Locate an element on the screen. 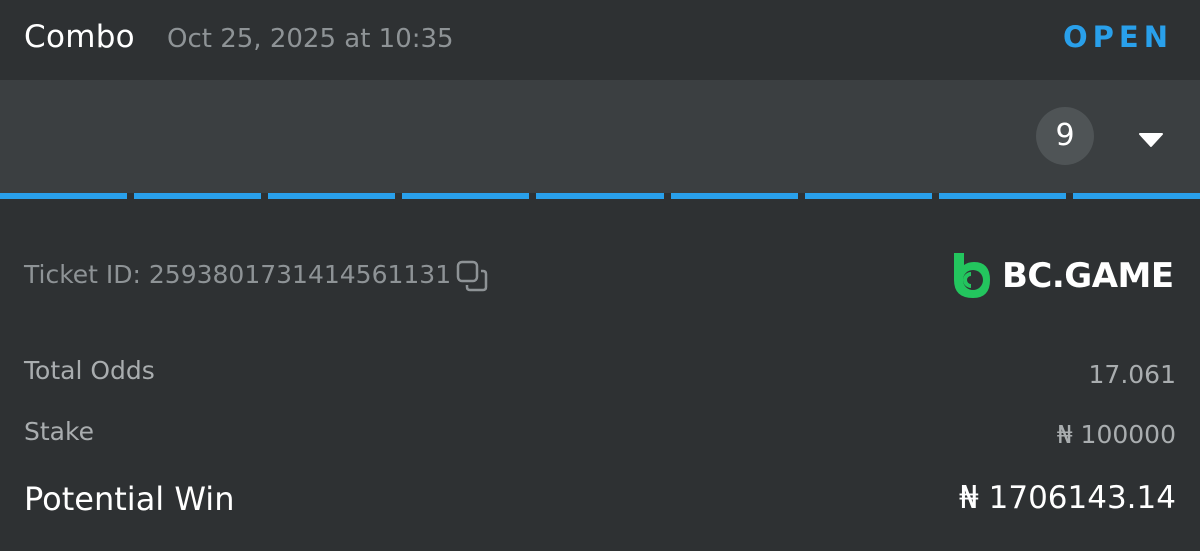 This screenshot has height=551, width=1200. bet-datetime: Oct 25, 2025 at 10:35 is located at coordinates (310, 39).